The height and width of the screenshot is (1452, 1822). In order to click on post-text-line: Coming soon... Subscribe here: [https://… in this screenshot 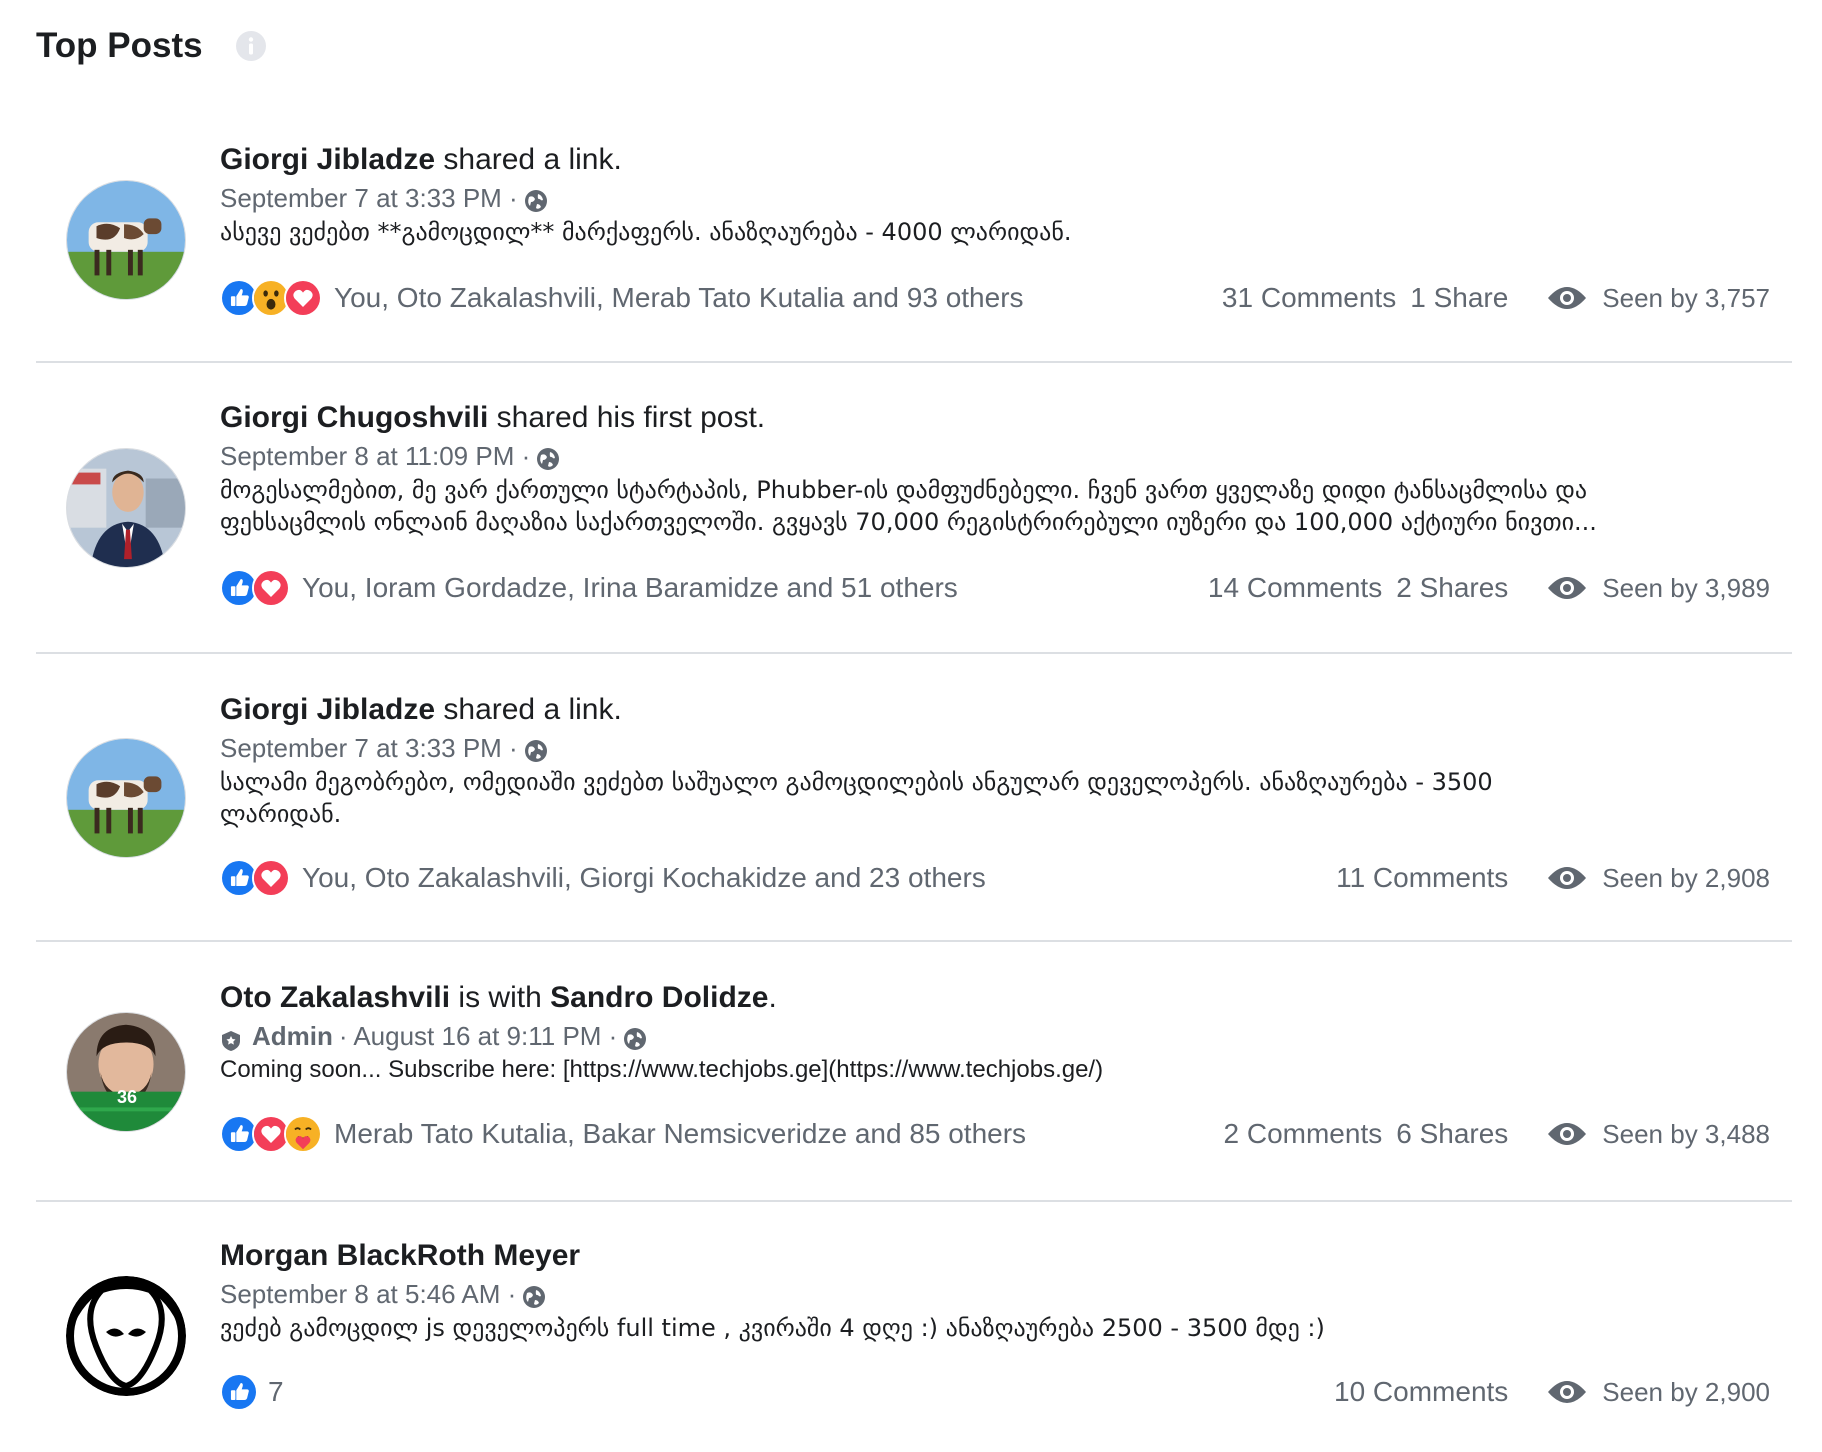, I will do `click(662, 1069)`.